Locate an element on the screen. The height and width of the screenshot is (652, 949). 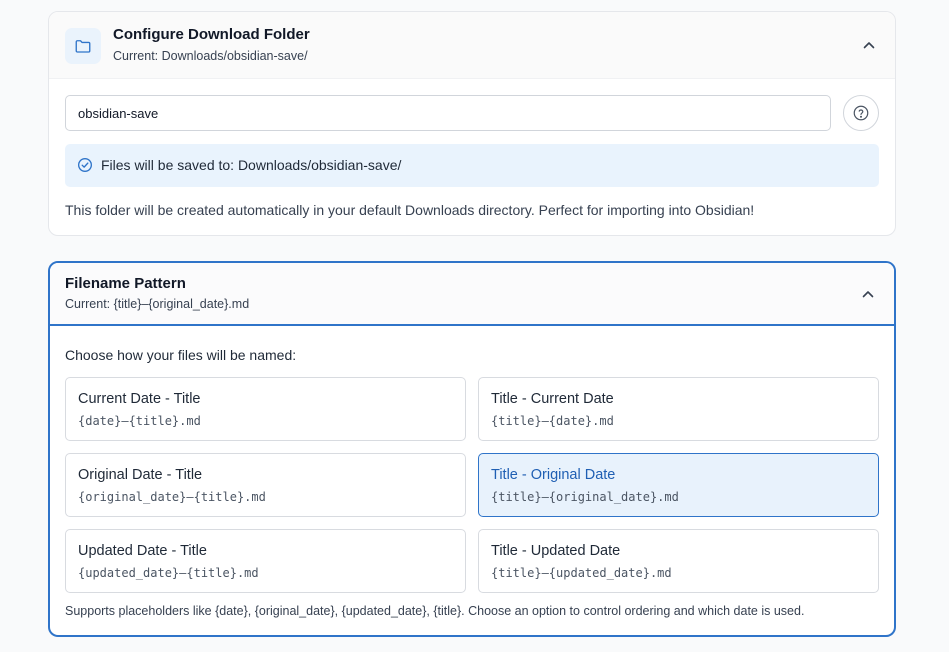
option-pattern: {title}–{updated_date}.md is located at coordinates (581, 573).